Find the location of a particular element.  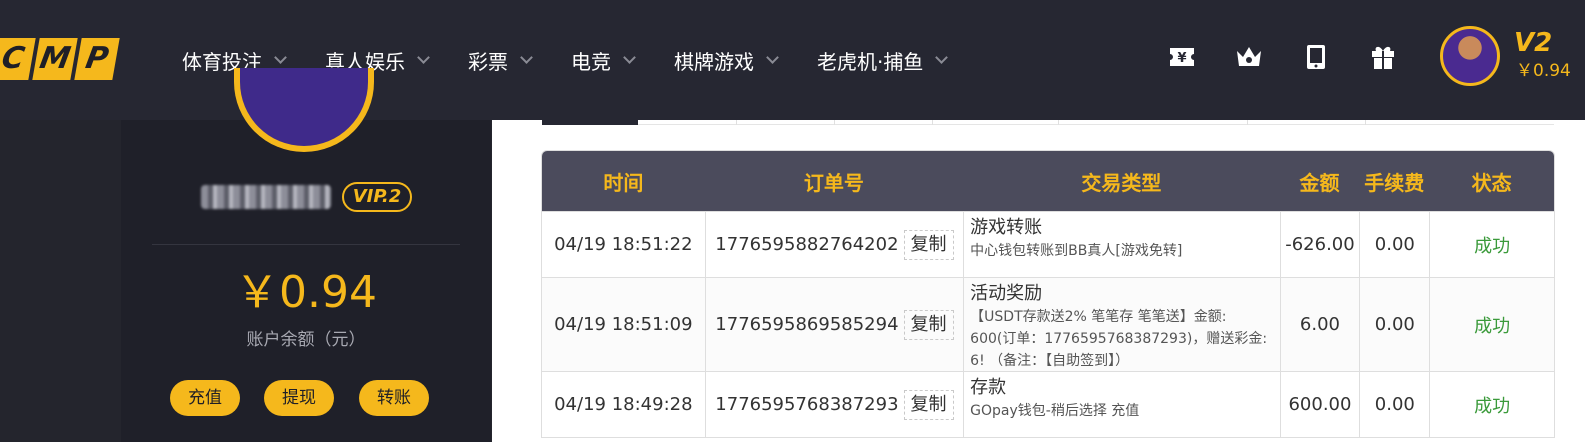

header-balance: ￥0.94 is located at coordinates (1543, 71).